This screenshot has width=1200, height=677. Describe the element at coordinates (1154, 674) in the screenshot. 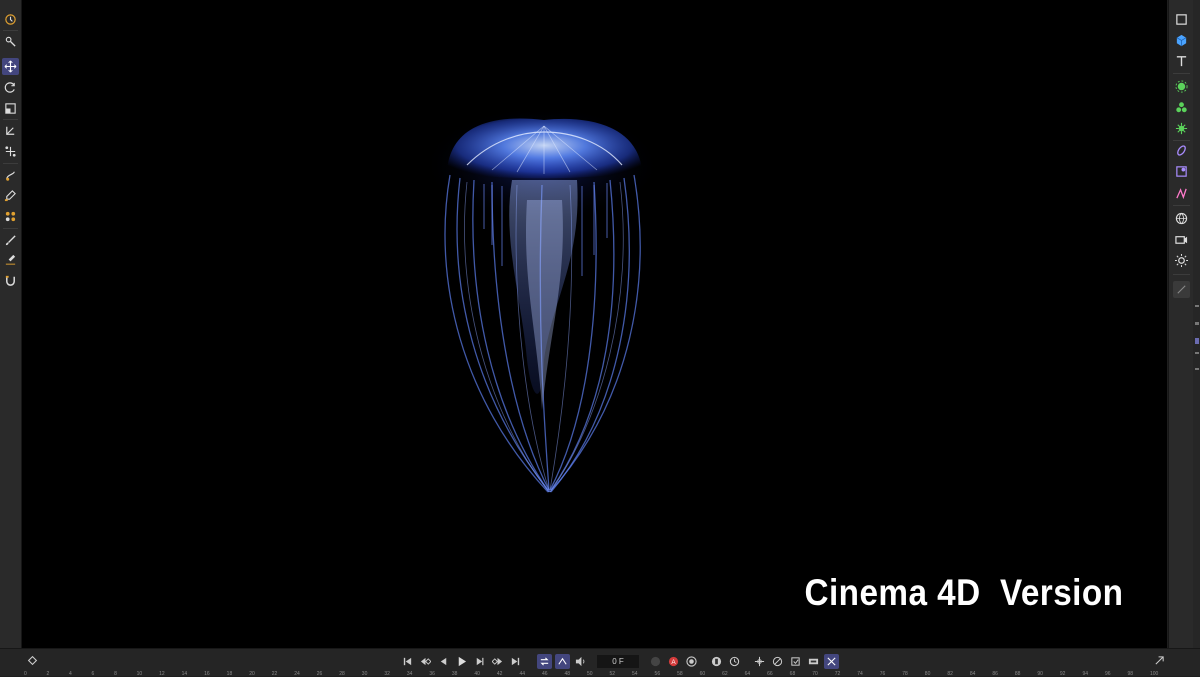

I see `timeline-tick-label: 100` at that location.